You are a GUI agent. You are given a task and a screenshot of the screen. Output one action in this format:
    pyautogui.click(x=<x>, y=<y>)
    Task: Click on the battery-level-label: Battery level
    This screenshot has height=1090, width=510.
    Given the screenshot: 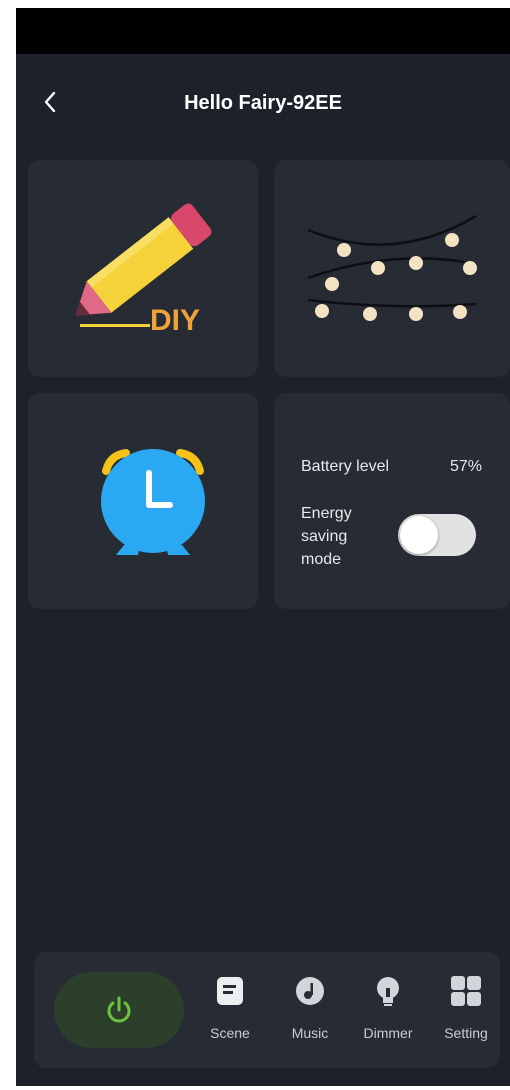 What is the action you would take?
    pyautogui.click(x=345, y=466)
    